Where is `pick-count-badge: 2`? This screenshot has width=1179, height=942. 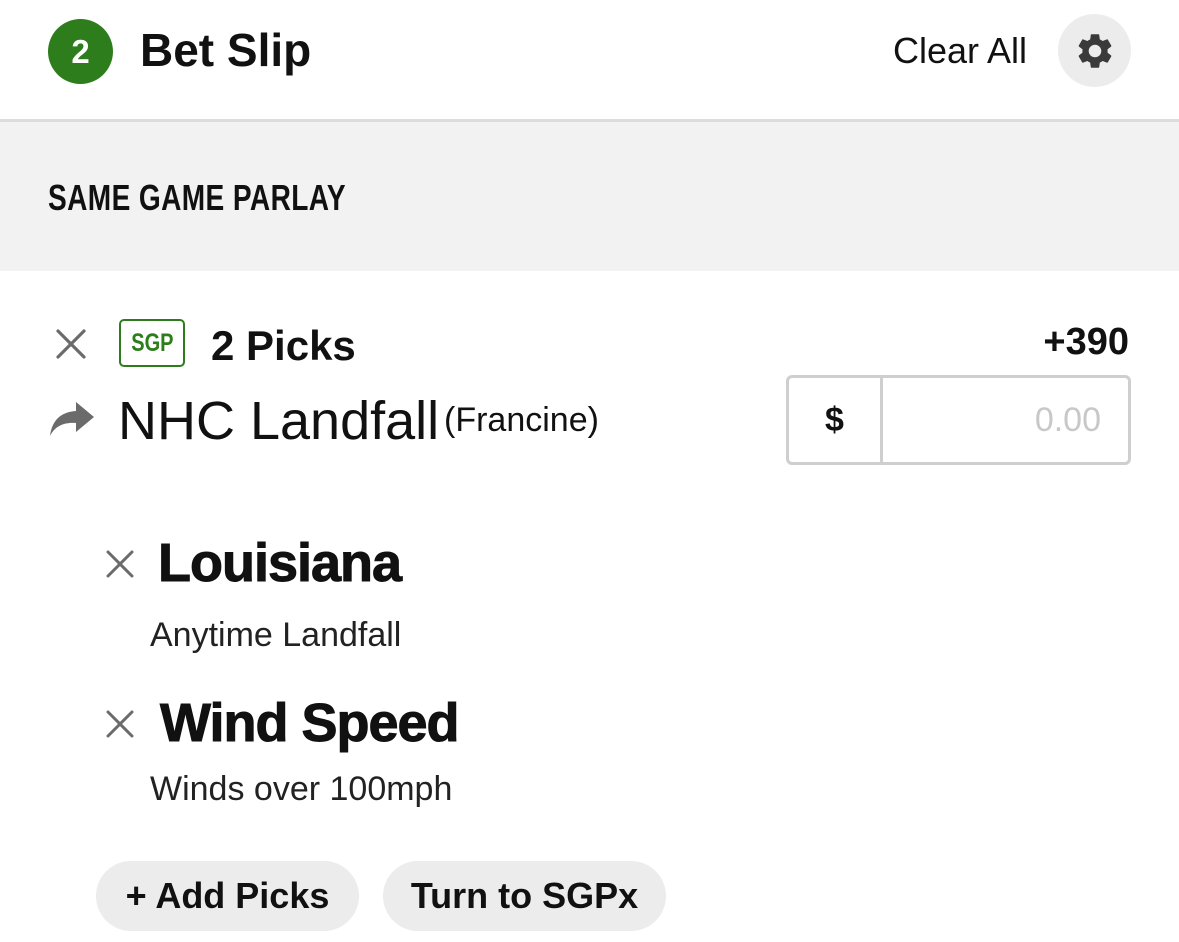 pick-count-badge: 2 is located at coordinates (80, 51).